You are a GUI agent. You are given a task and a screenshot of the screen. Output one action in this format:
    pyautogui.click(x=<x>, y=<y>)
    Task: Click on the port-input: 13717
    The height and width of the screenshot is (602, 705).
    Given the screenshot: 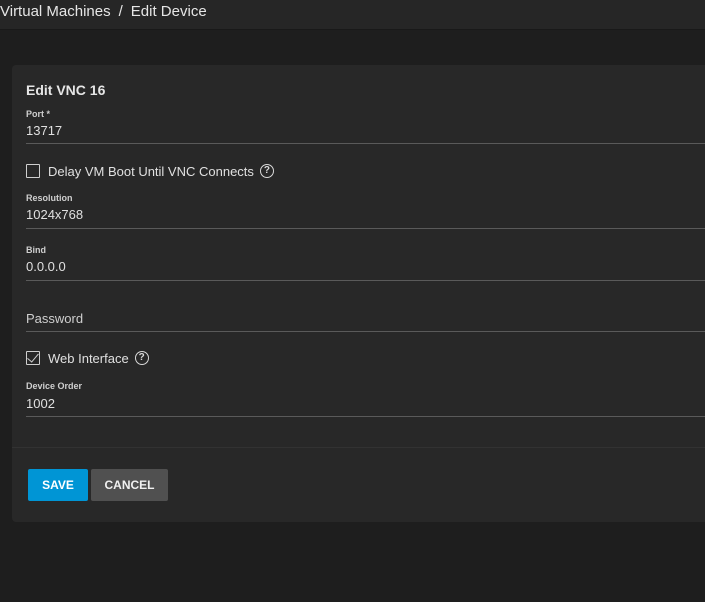 What is the action you would take?
    pyautogui.click(x=44, y=130)
    